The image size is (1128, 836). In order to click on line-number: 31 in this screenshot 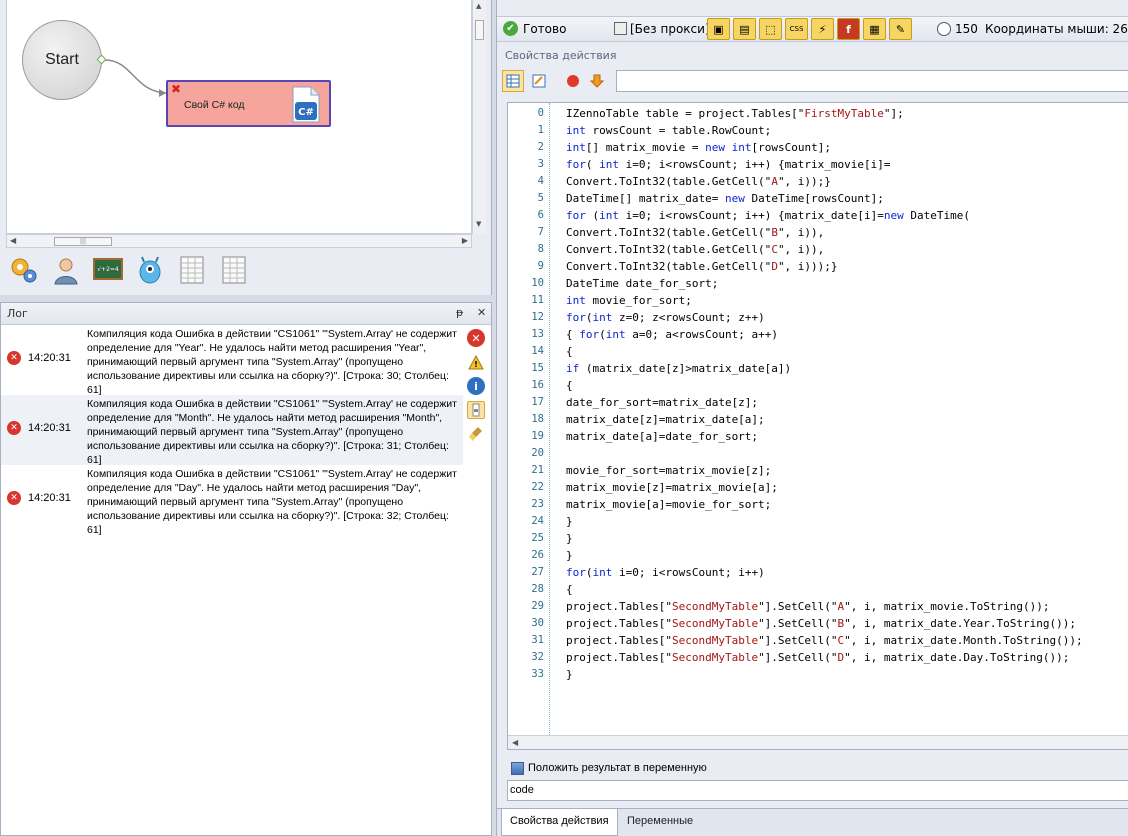, I will do `click(537, 640)`.